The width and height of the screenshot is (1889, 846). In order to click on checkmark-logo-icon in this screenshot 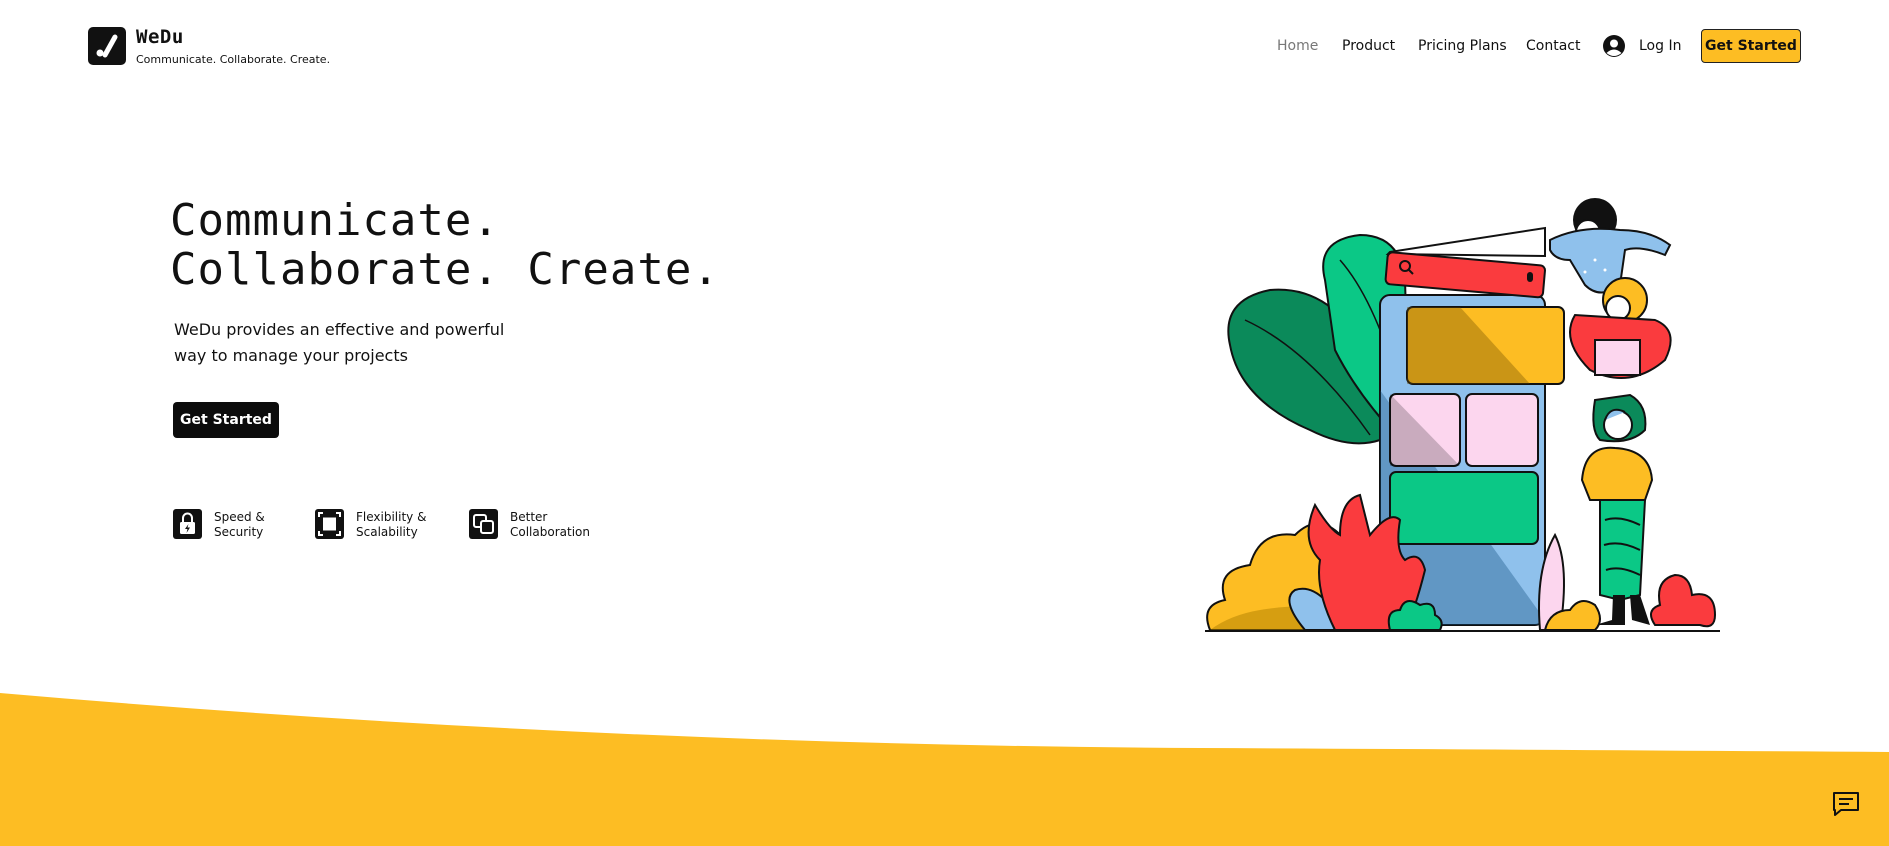, I will do `click(107, 46)`.